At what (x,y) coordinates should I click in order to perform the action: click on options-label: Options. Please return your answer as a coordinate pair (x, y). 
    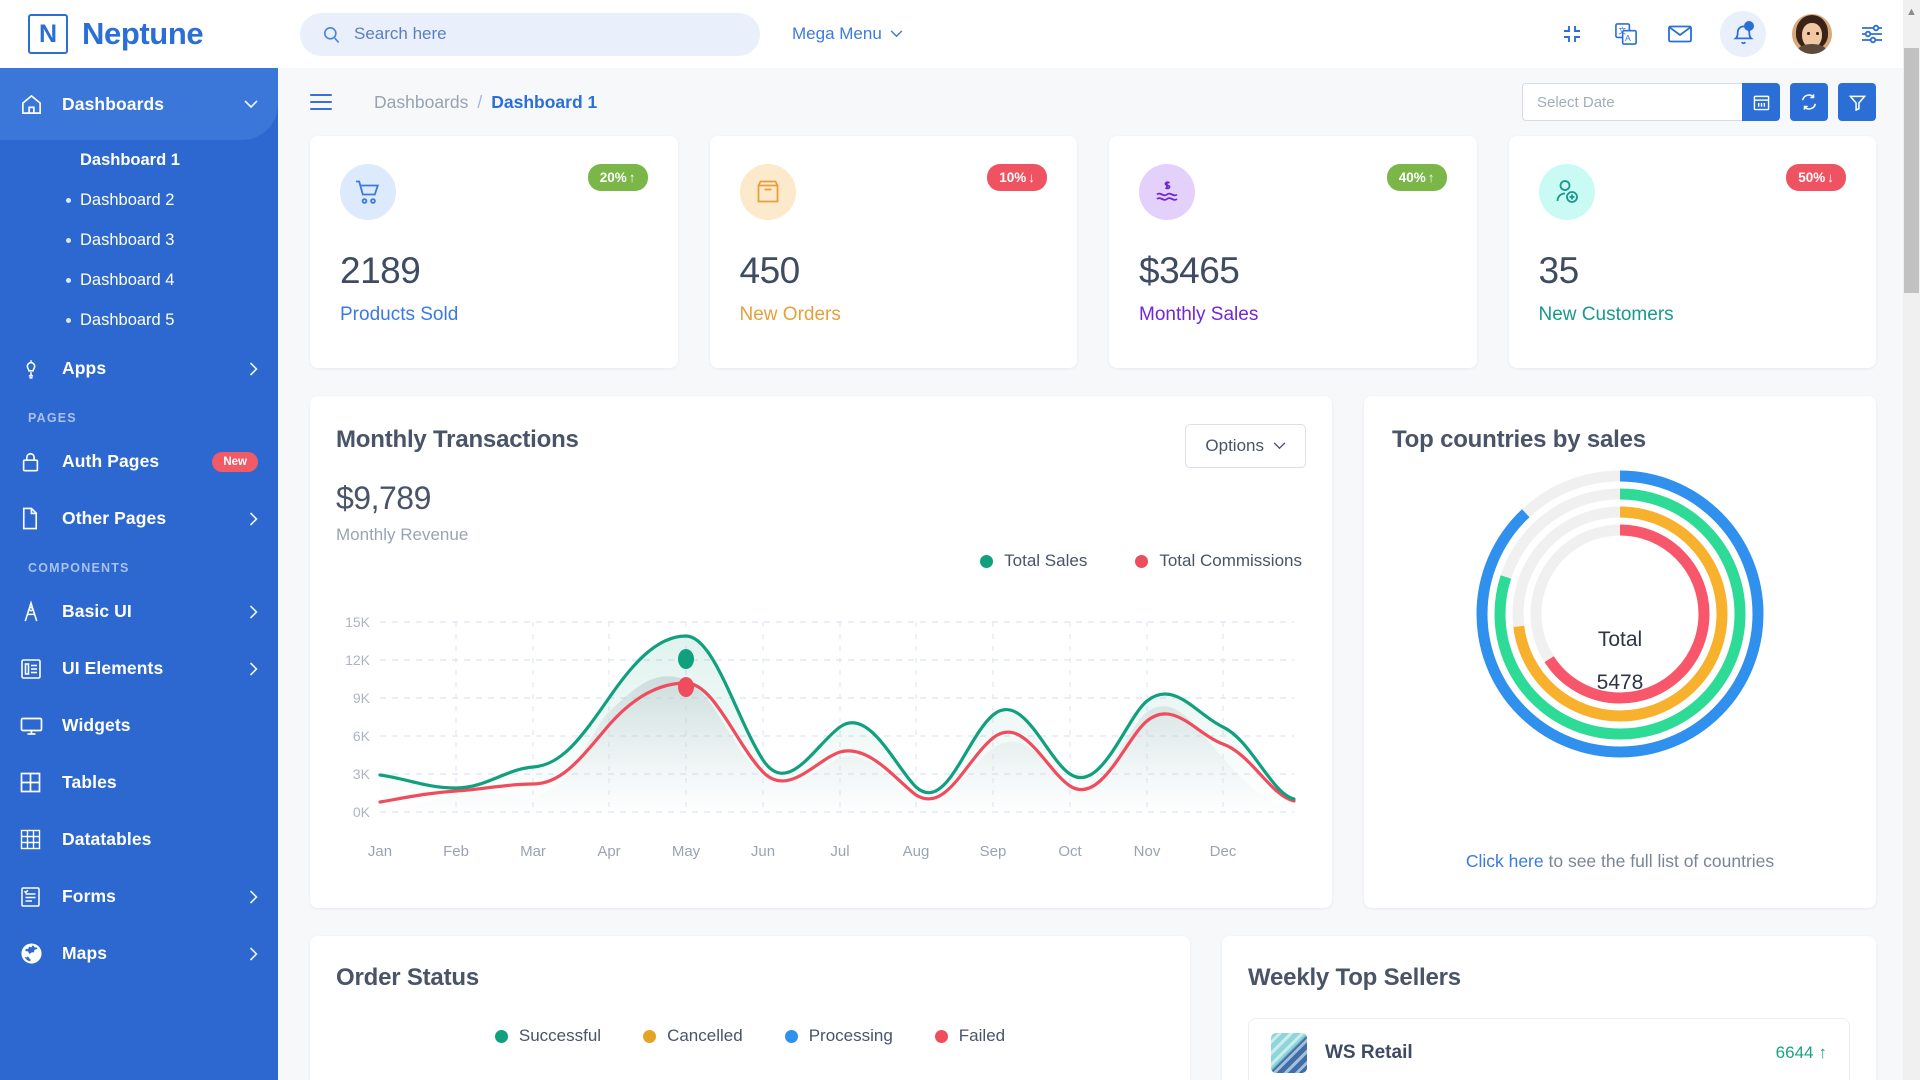
    Looking at the image, I should click on (1234, 445).